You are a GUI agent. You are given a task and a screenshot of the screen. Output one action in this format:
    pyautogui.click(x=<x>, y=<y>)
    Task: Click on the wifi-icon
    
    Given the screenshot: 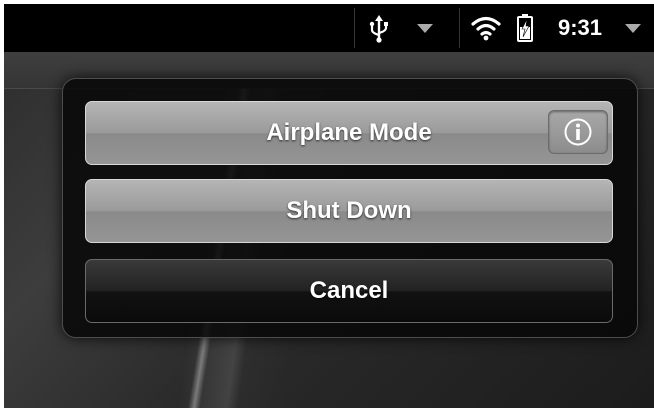 What is the action you would take?
    pyautogui.click(x=486, y=28)
    